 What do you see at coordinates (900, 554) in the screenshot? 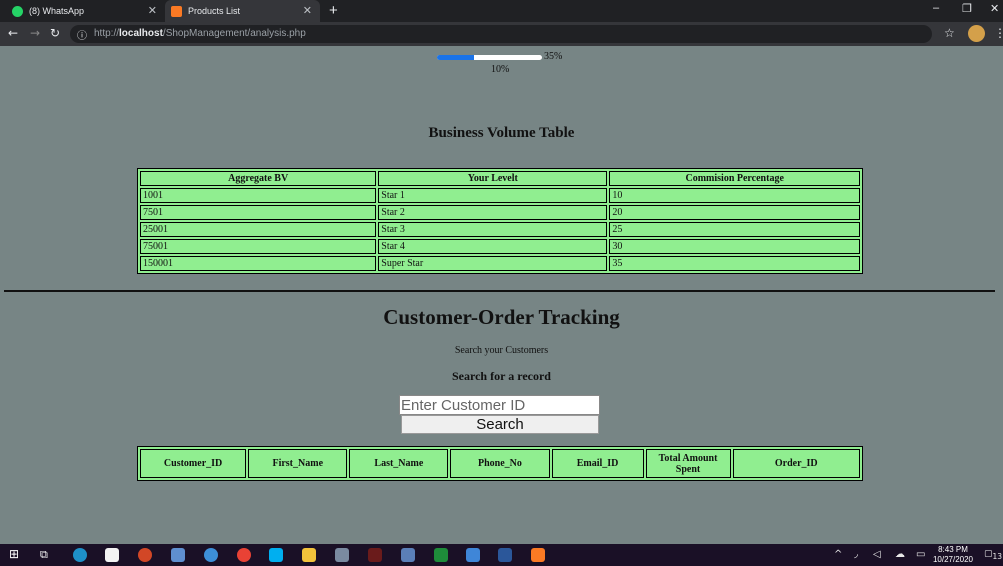
I see `cloud-icon: ☁` at bounding box center [900, 554].